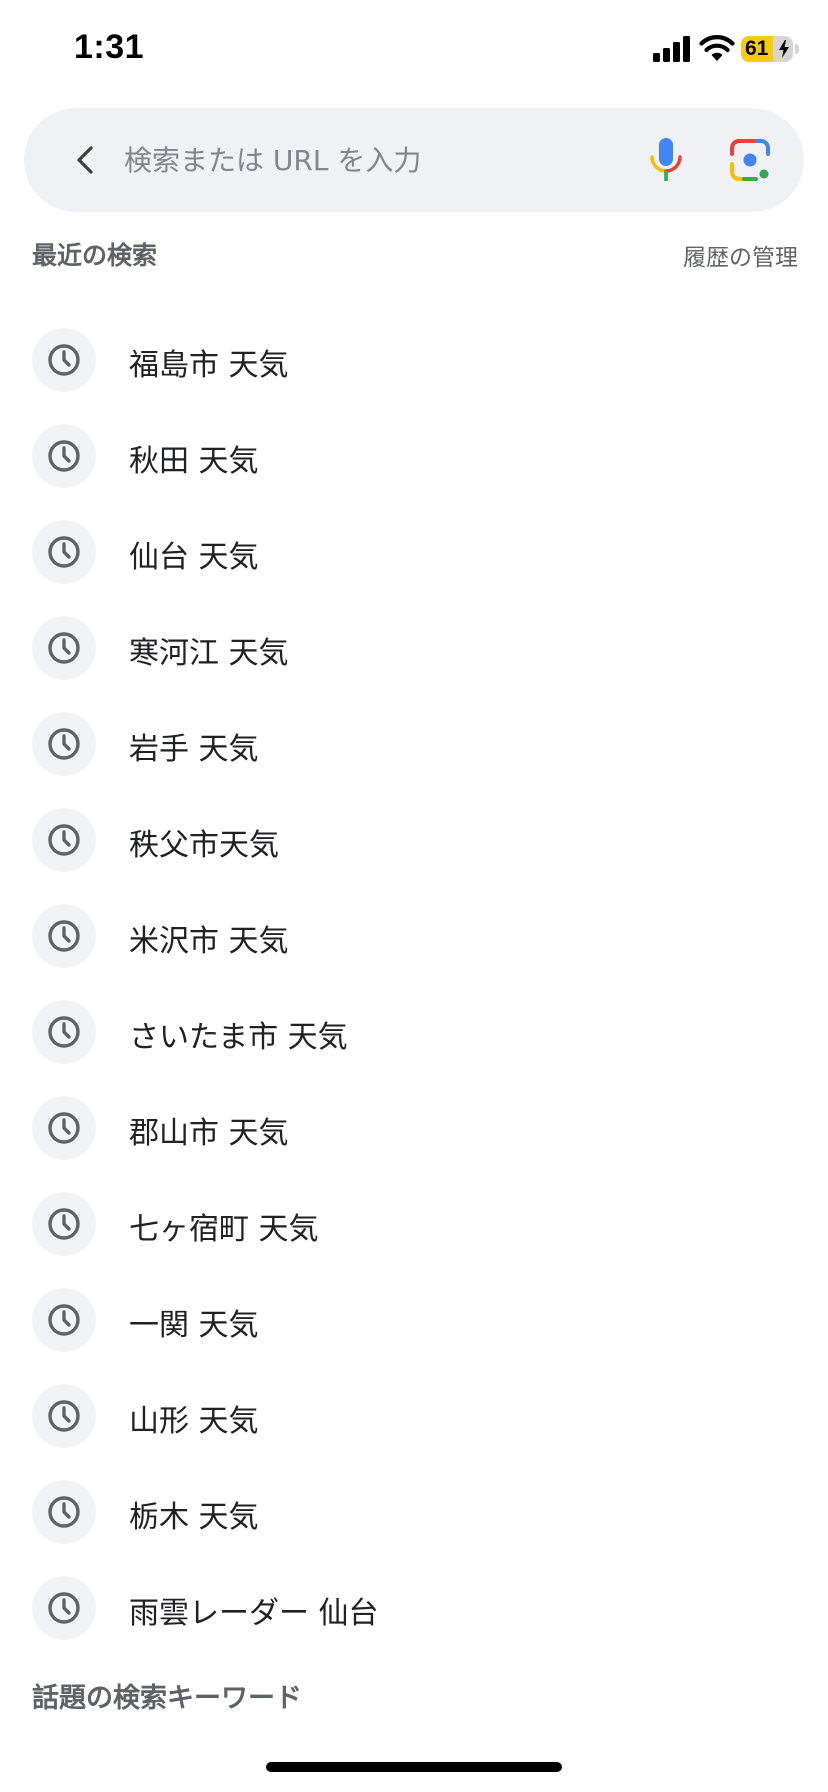  I want to click on history-item-label: 仙台 天気, so click(194, 557).